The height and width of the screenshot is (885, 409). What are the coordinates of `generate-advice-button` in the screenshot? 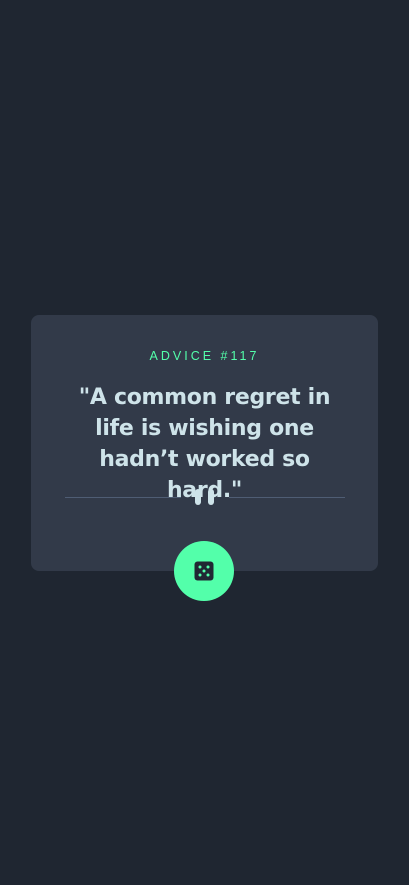 It's located at (204, 571).